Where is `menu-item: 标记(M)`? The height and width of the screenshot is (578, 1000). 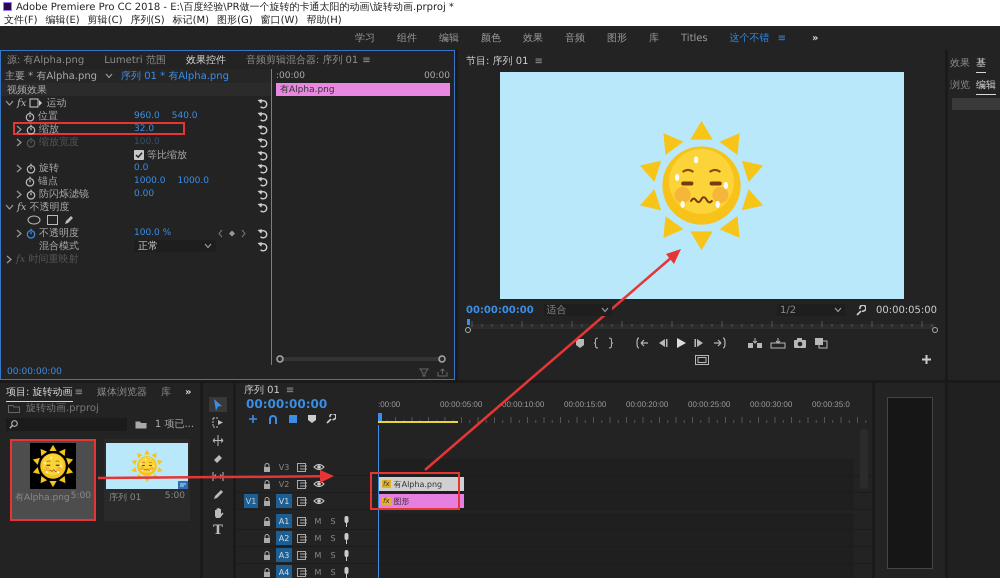 menu-item: 标记(M) is located at coordinates (191, 19).